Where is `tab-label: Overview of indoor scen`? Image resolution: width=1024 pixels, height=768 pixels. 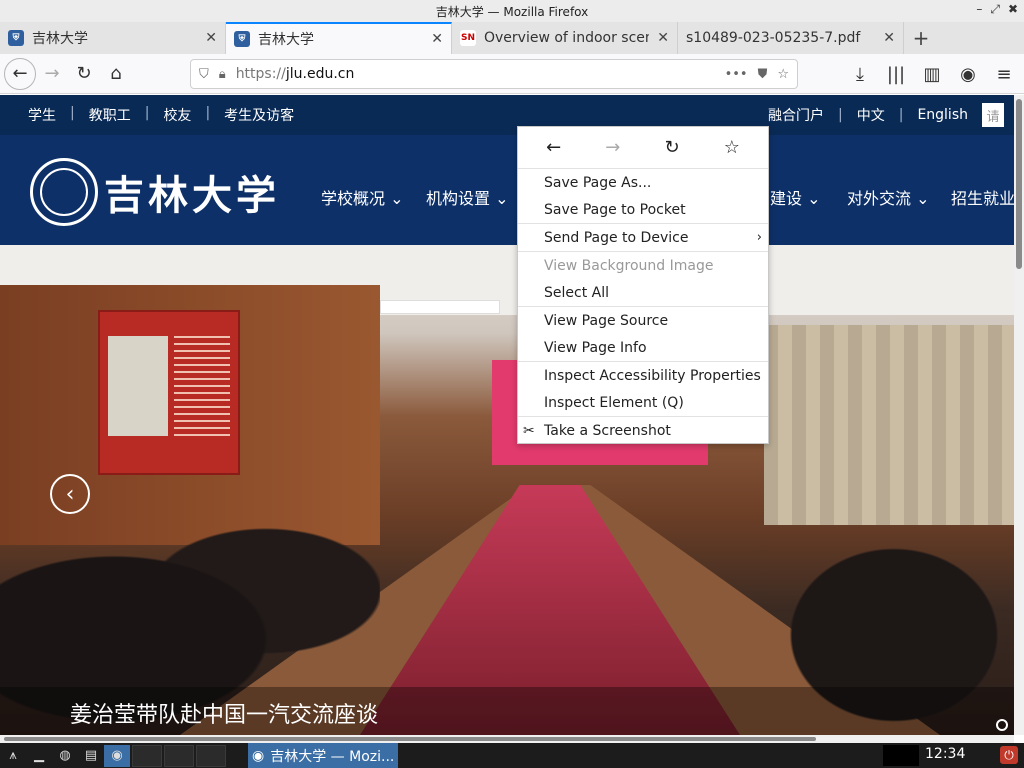 tab-label: Overview of indoor scen is located at coordinates (567, 38).